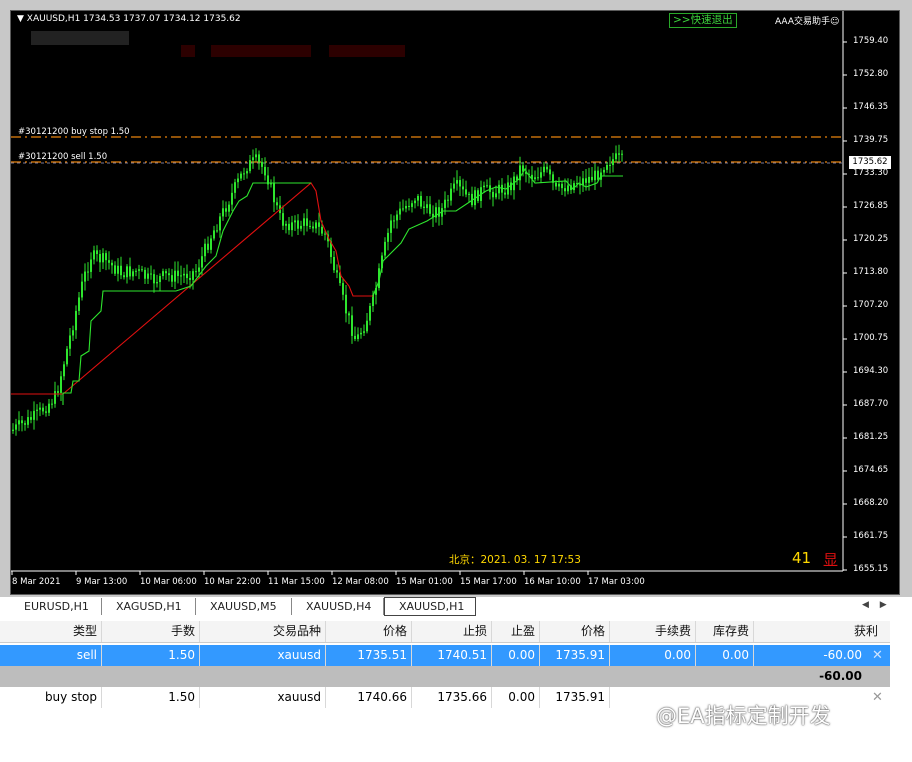 This screenshot has width=912, height=762. Describe the element at coordinates (51, 697) in the screenshot. I see `cell-type: buy stop` at that location.